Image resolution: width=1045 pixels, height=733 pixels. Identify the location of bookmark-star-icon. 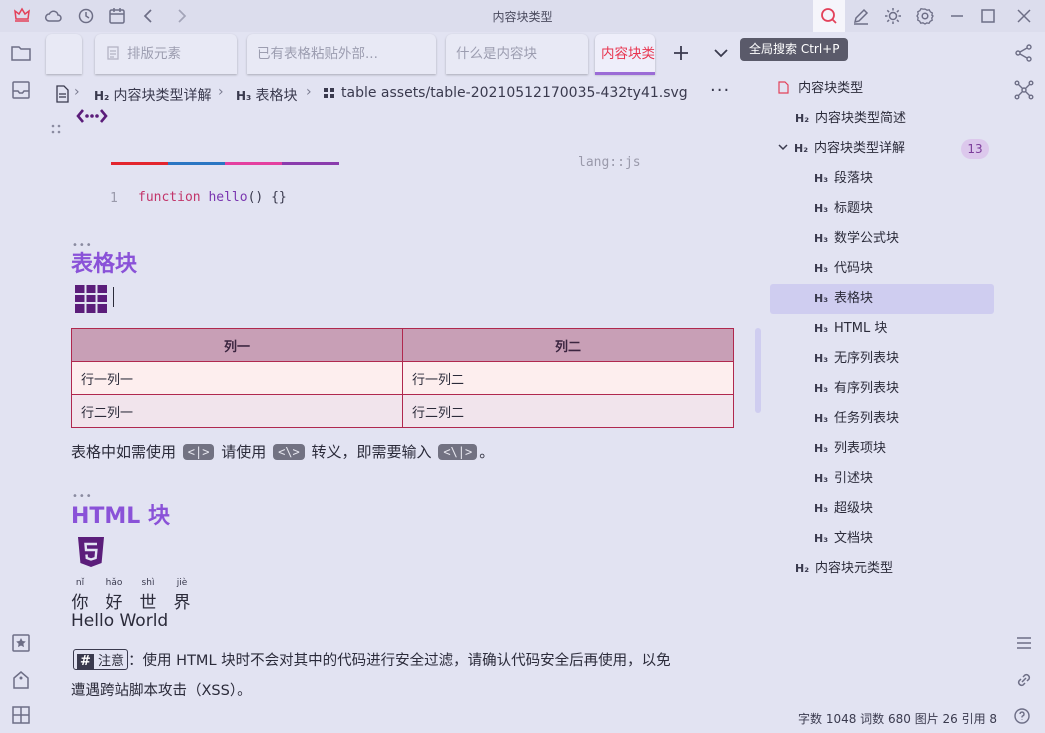
(21, 643).